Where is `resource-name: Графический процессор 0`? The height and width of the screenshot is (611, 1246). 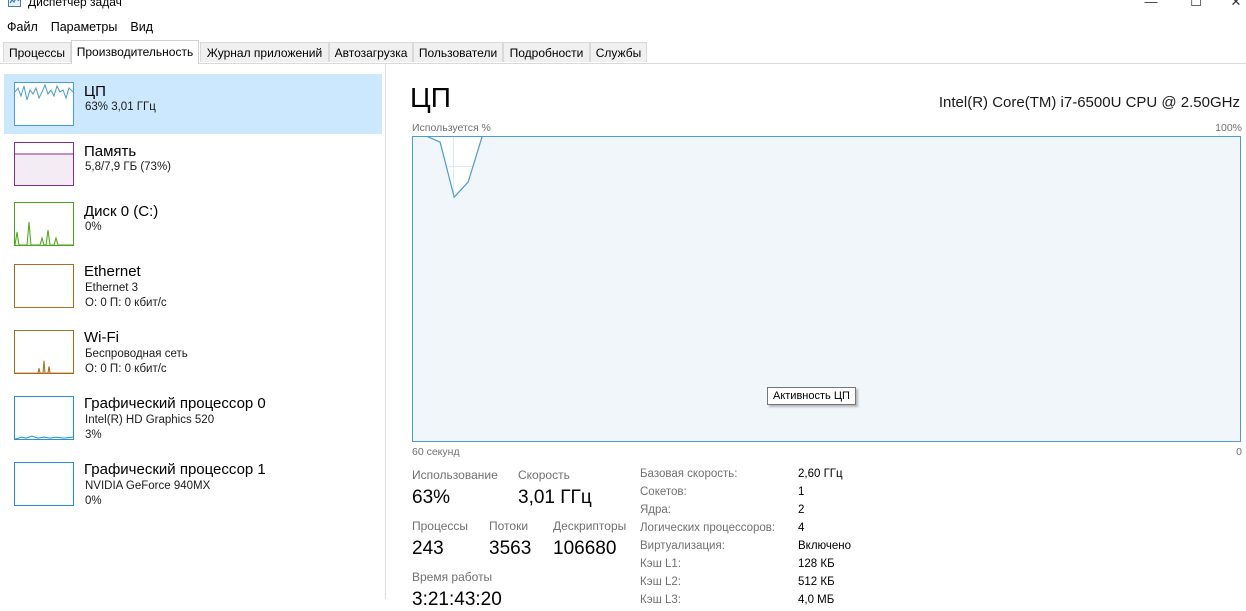
resource-name: Графический процессор 0 is located at coordinates (175, 403).